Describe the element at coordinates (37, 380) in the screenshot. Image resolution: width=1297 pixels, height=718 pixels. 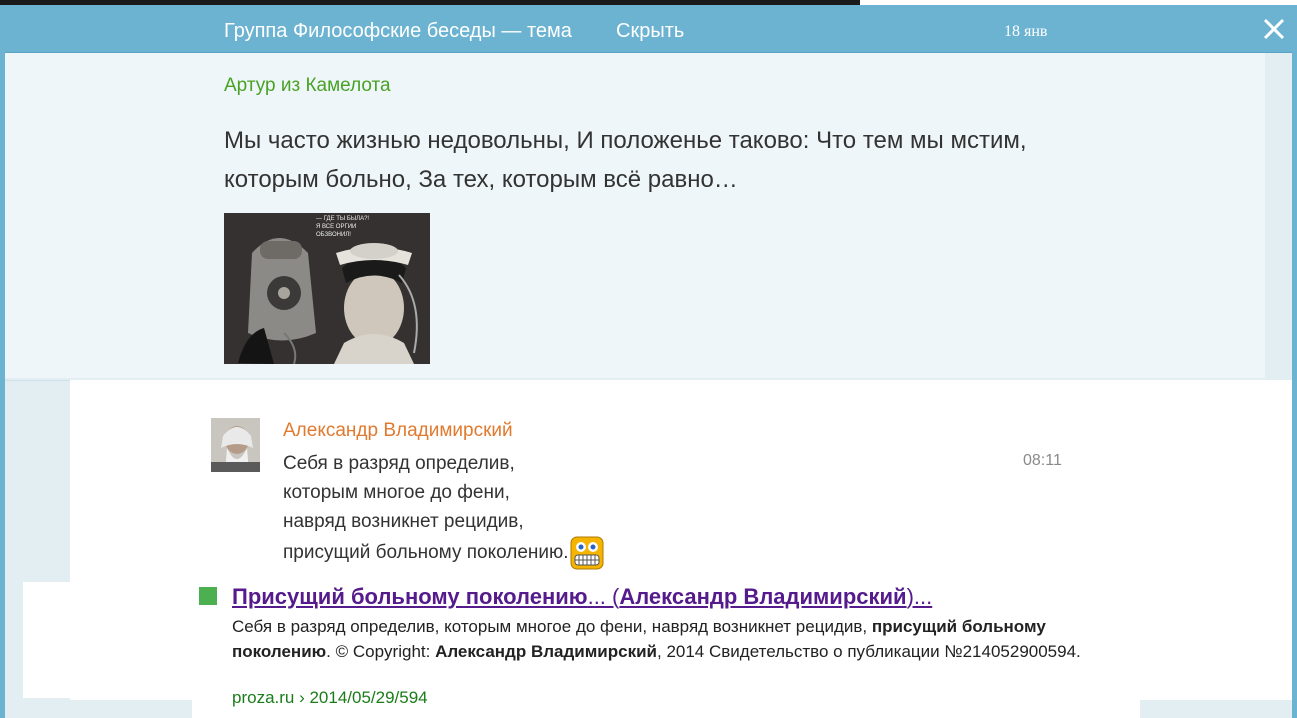
I see `divider` at that location.